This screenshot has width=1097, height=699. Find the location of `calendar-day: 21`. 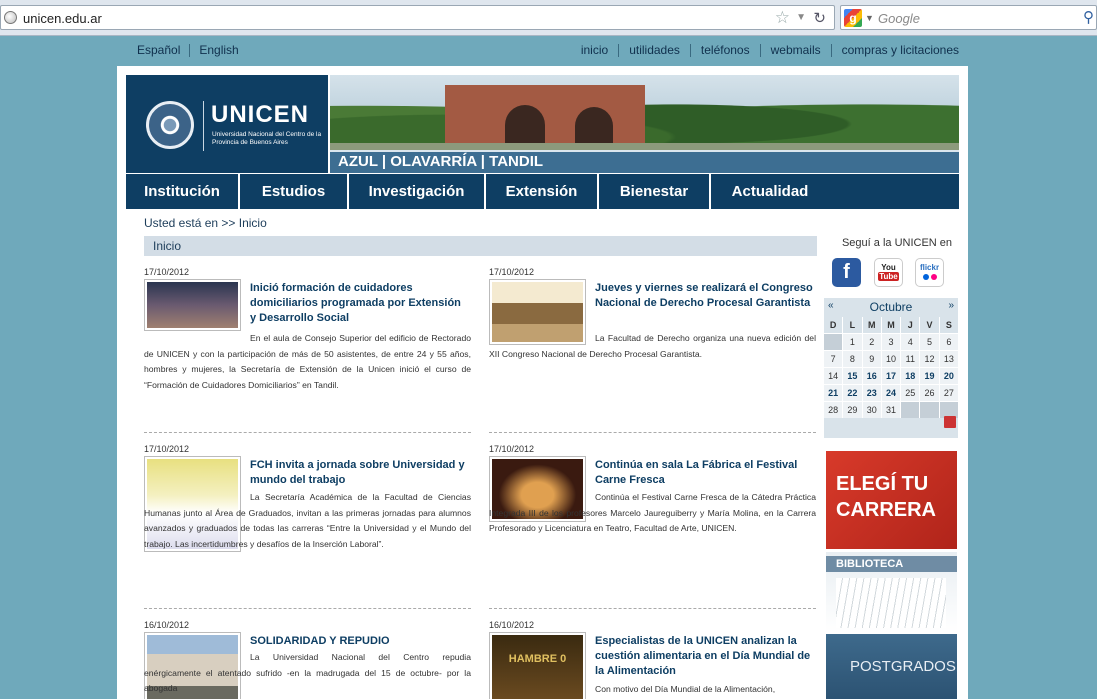

calendar-day: 21 is located at coordinates (833, 393).